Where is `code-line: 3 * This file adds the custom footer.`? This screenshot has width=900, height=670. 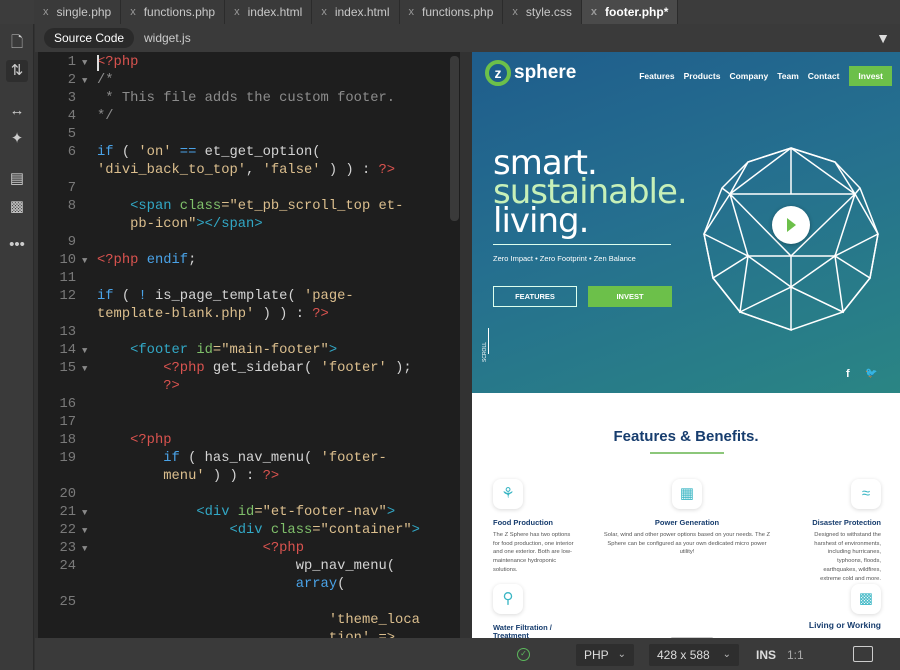
code-line: 3 * This file adds the custom footer. is located at coordinates (243, 99).